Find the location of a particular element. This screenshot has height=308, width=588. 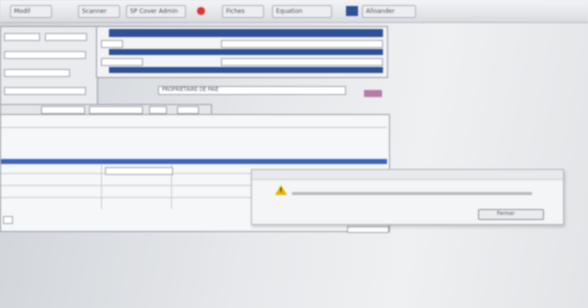

toolbar-label: SP Cover Admin is located at coordinates (154, 11).